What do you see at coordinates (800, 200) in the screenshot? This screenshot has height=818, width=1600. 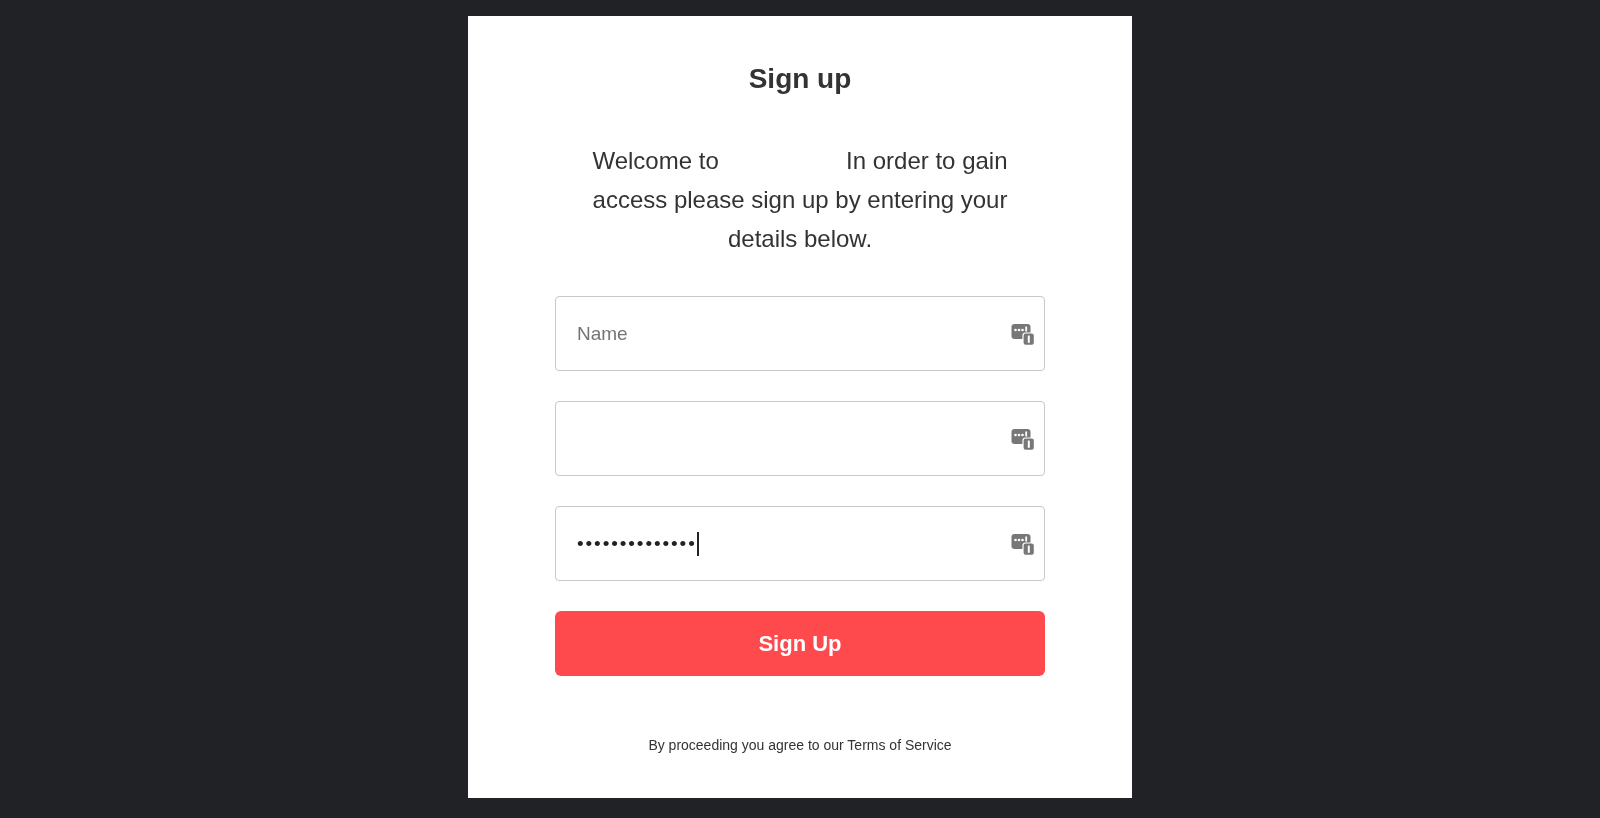 I see `intro-text: Welcome to In order to gain access please sign up by entering your details below.` at bounding box center [800, 200].